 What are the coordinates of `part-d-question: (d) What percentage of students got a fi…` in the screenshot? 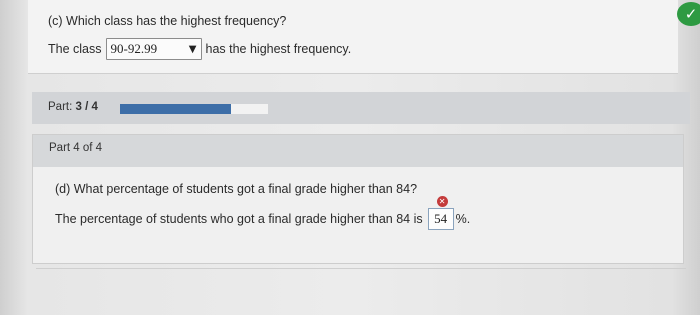 It's located at (236, 189).